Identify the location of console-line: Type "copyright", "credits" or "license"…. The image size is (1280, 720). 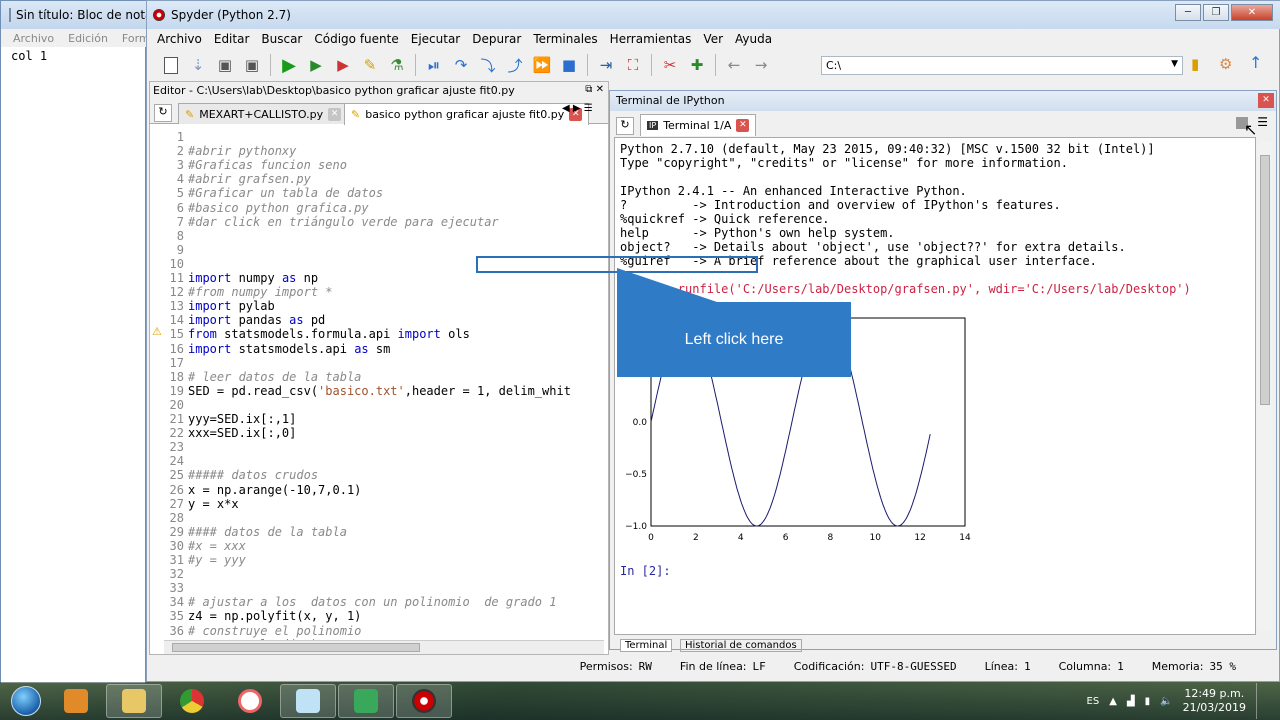
(844, 163).